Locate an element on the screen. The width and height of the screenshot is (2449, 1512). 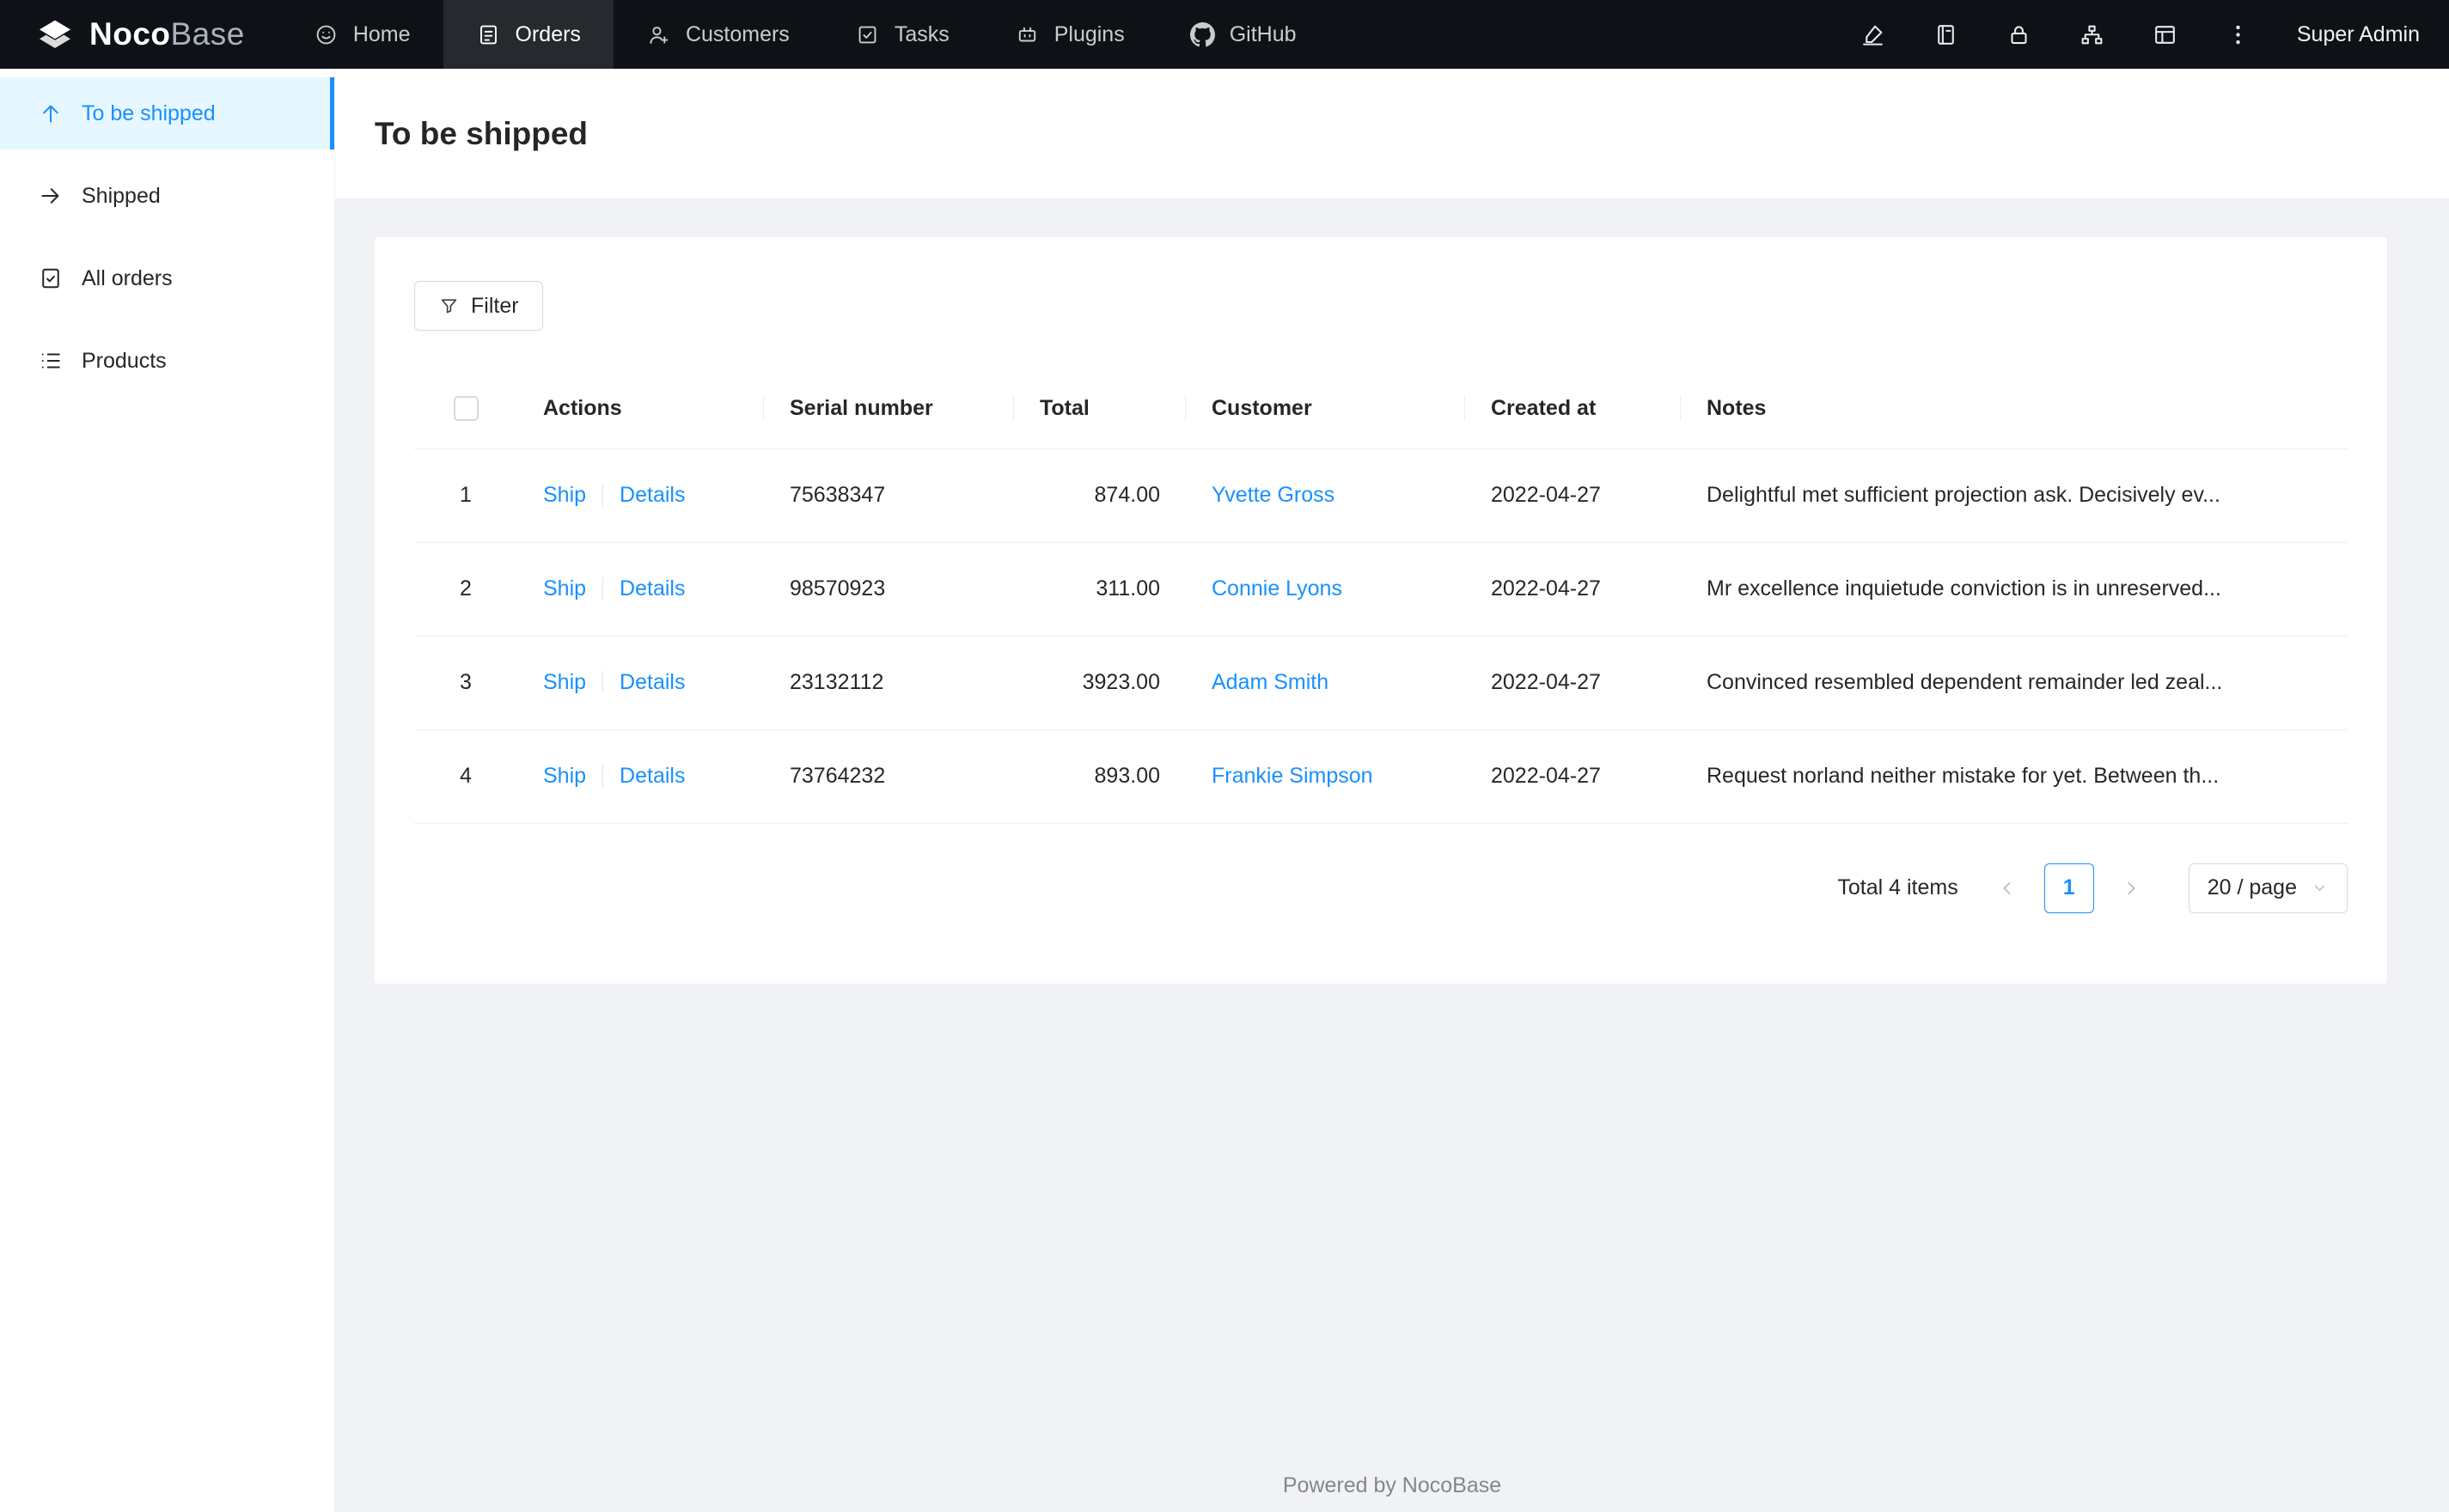
customer-link: Adam Smith is located at coordinates (1270, 682).